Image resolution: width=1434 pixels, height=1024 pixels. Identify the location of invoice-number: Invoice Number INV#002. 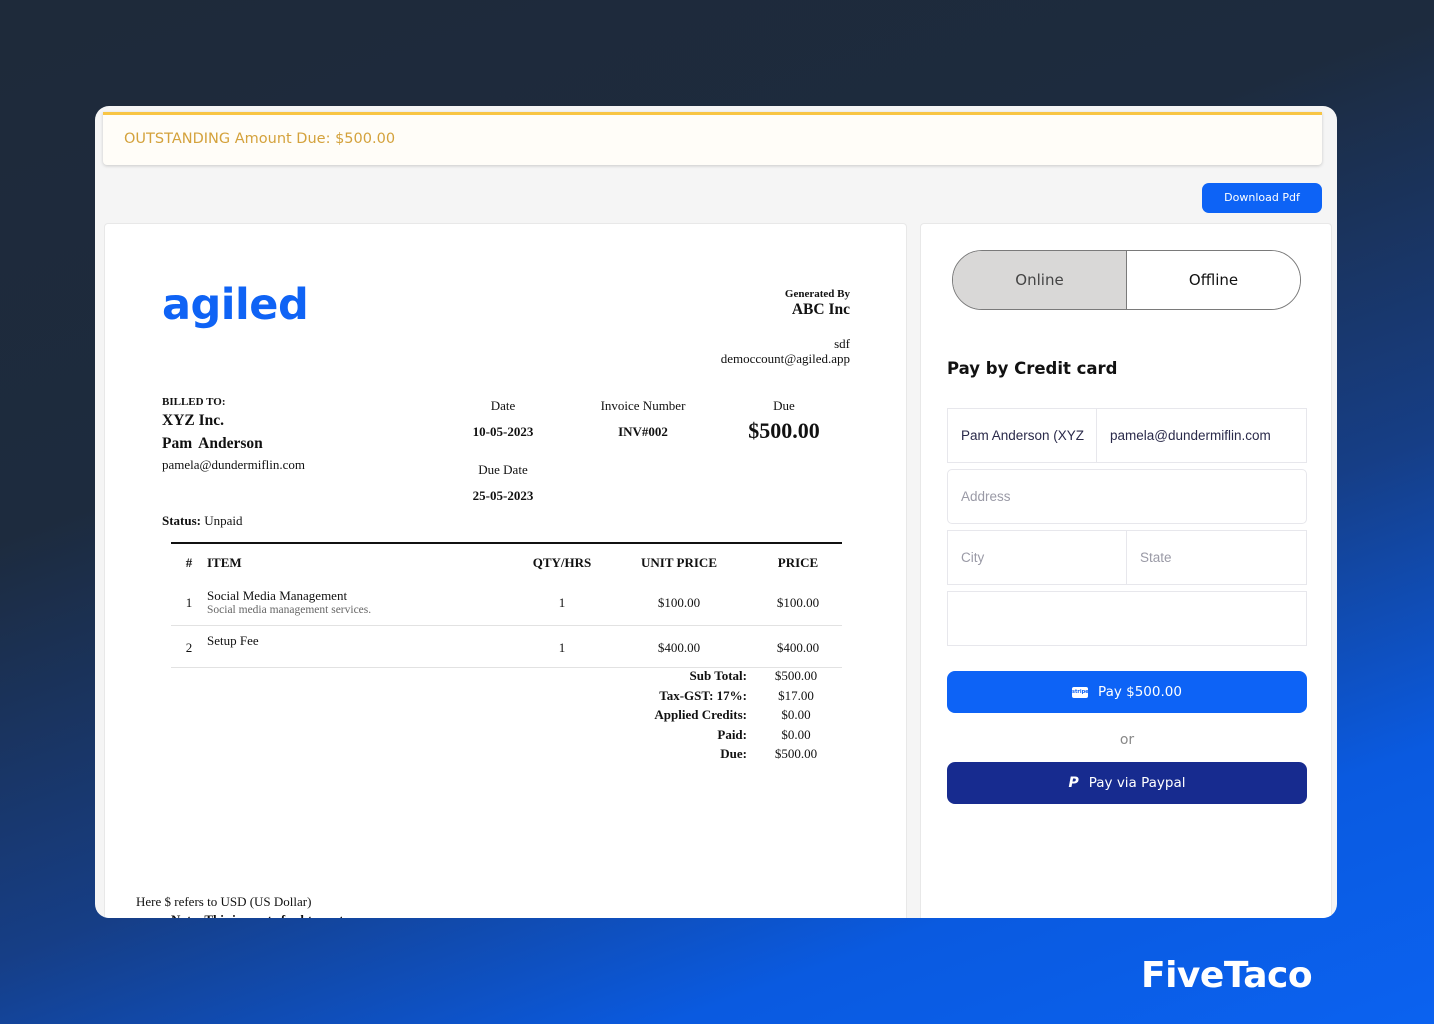
(643, 419).